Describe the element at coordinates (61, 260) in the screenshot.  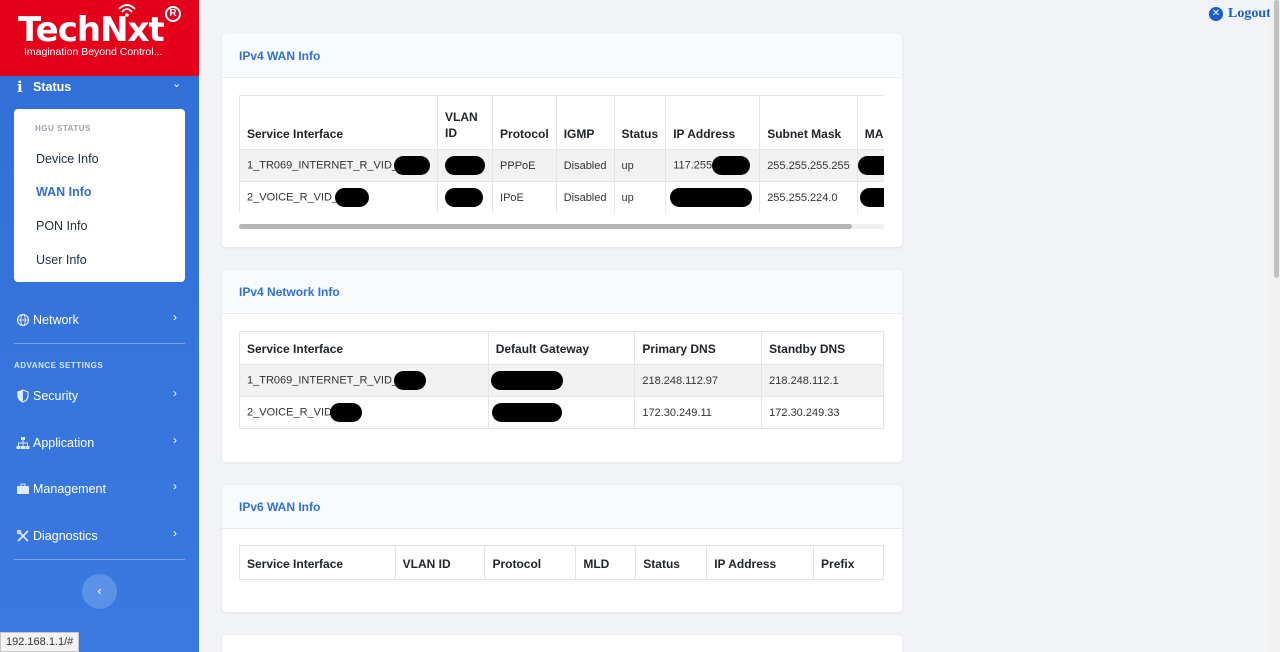
I see `submenu-item-user-info: User Info` at that location.